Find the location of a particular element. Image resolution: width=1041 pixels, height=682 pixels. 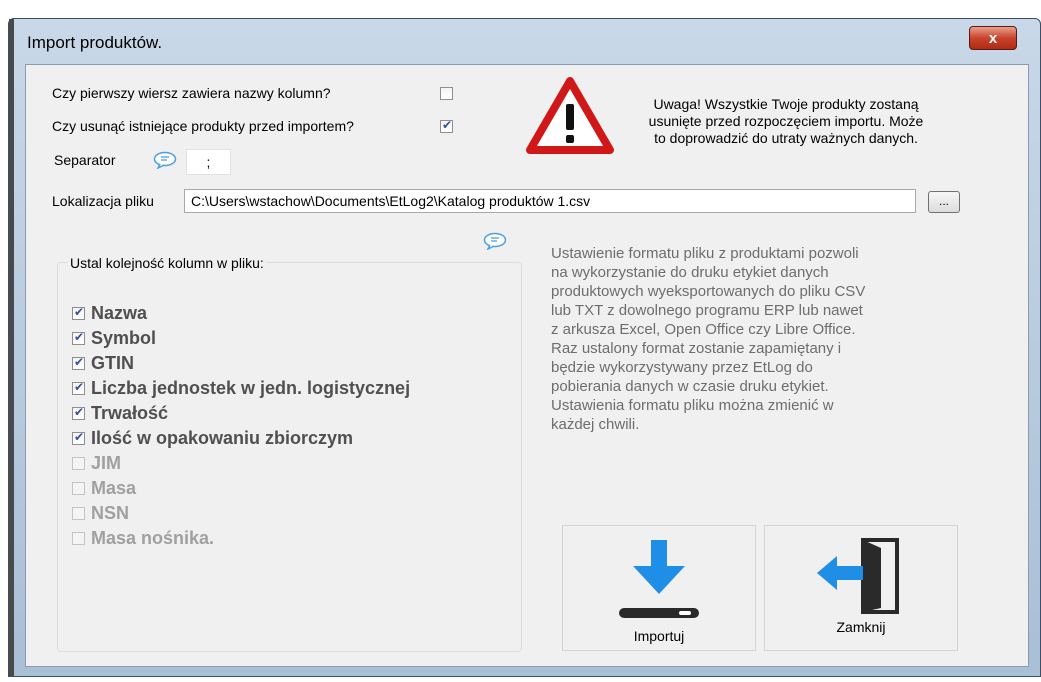

download-arrow-icon is located at coordinates (659, 579).